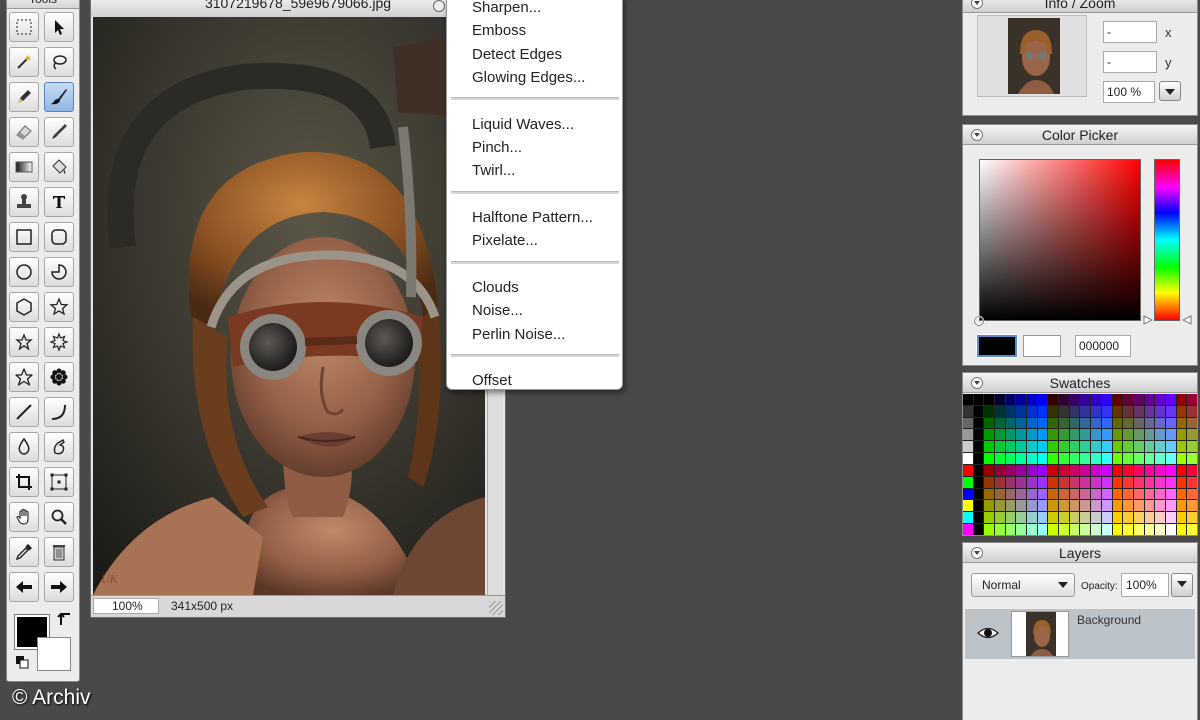 The width and height of the screenshot is (1200, 720). Describe the element at coordinates (24, 587) in the screenshot. I see `undo-tool` at that location.